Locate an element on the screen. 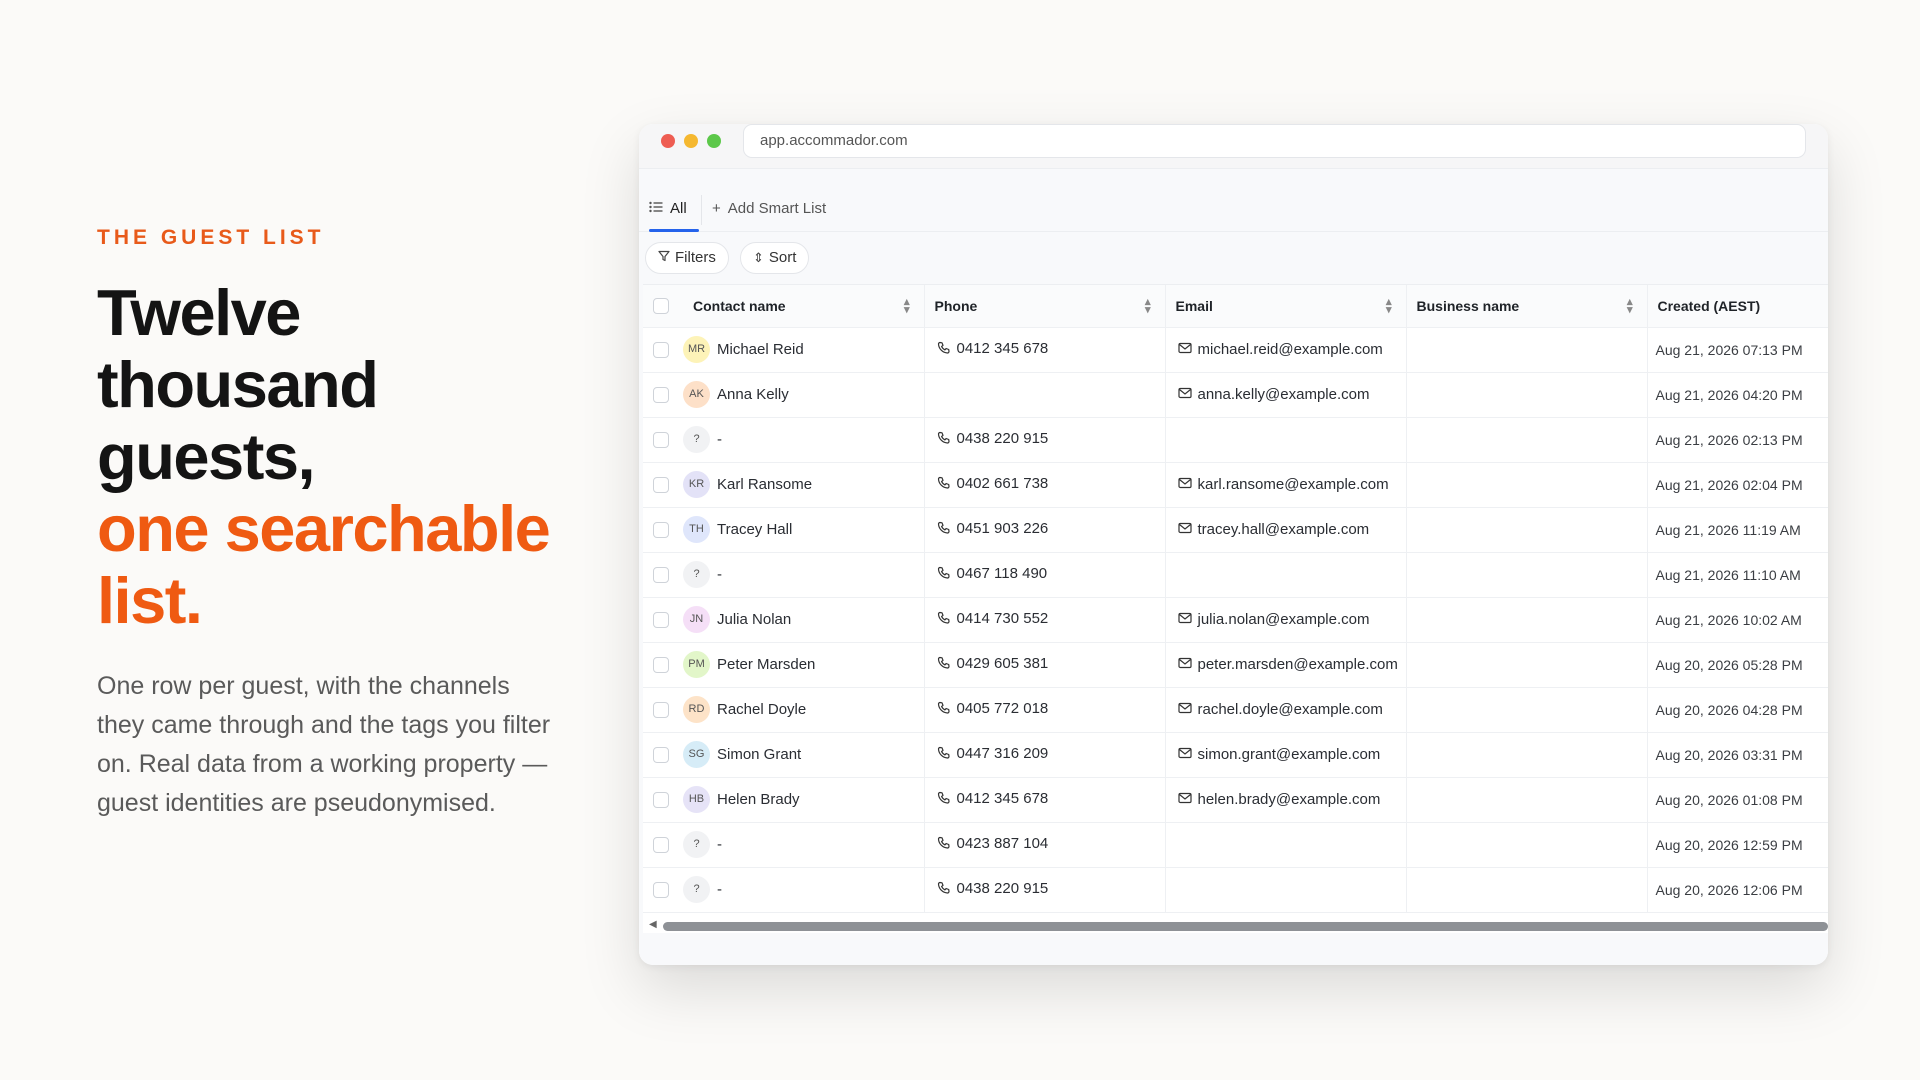 The width and height of the screenshot is (1920, 1080). email-cell: simon.grant@example.com is located at coordinates (1286, 755).